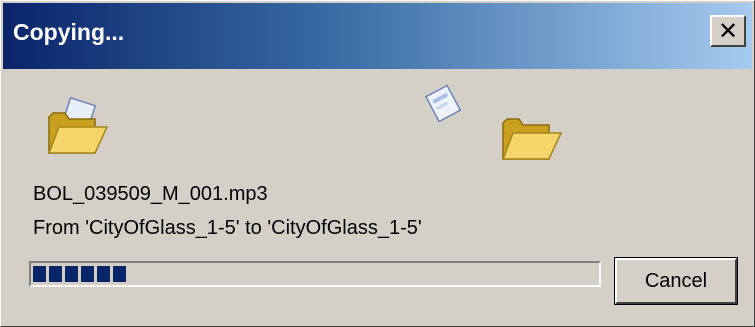 This screenshot has width=755, height=327. I want to click on flying-document-icon, so click(443, 103).